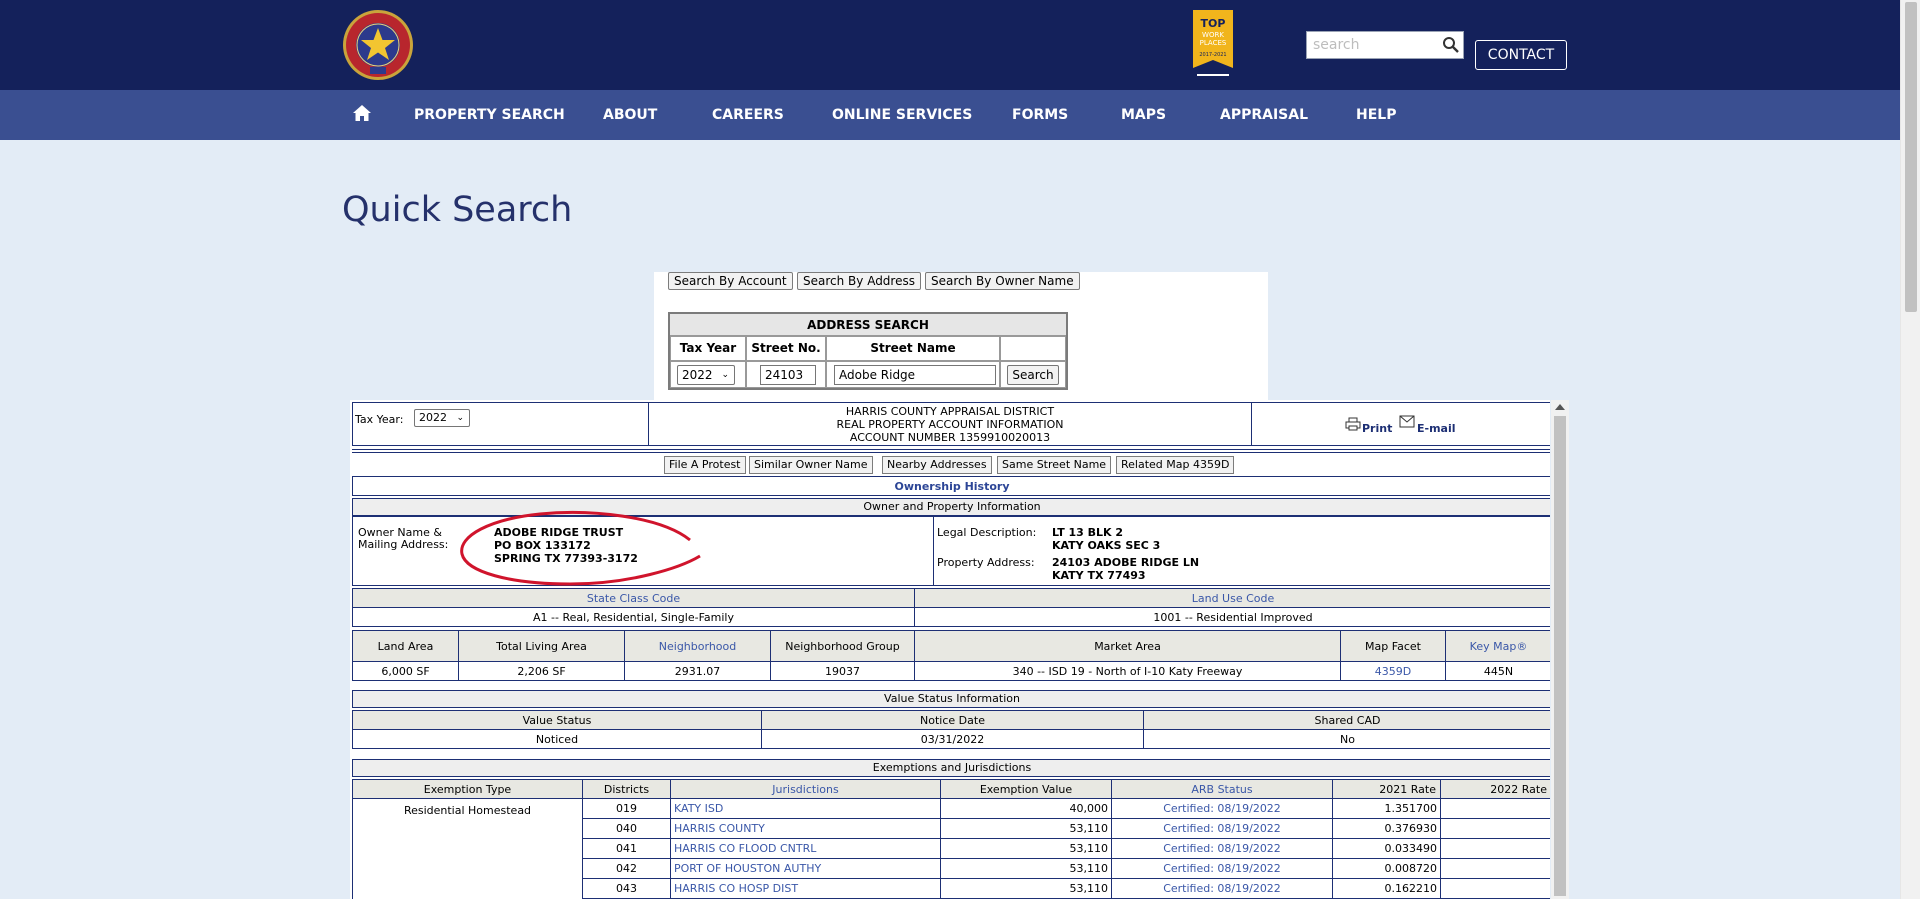  Describe the element at coordinates (626, 868) in the screenshot. I see `district-cell: 042` at that location.